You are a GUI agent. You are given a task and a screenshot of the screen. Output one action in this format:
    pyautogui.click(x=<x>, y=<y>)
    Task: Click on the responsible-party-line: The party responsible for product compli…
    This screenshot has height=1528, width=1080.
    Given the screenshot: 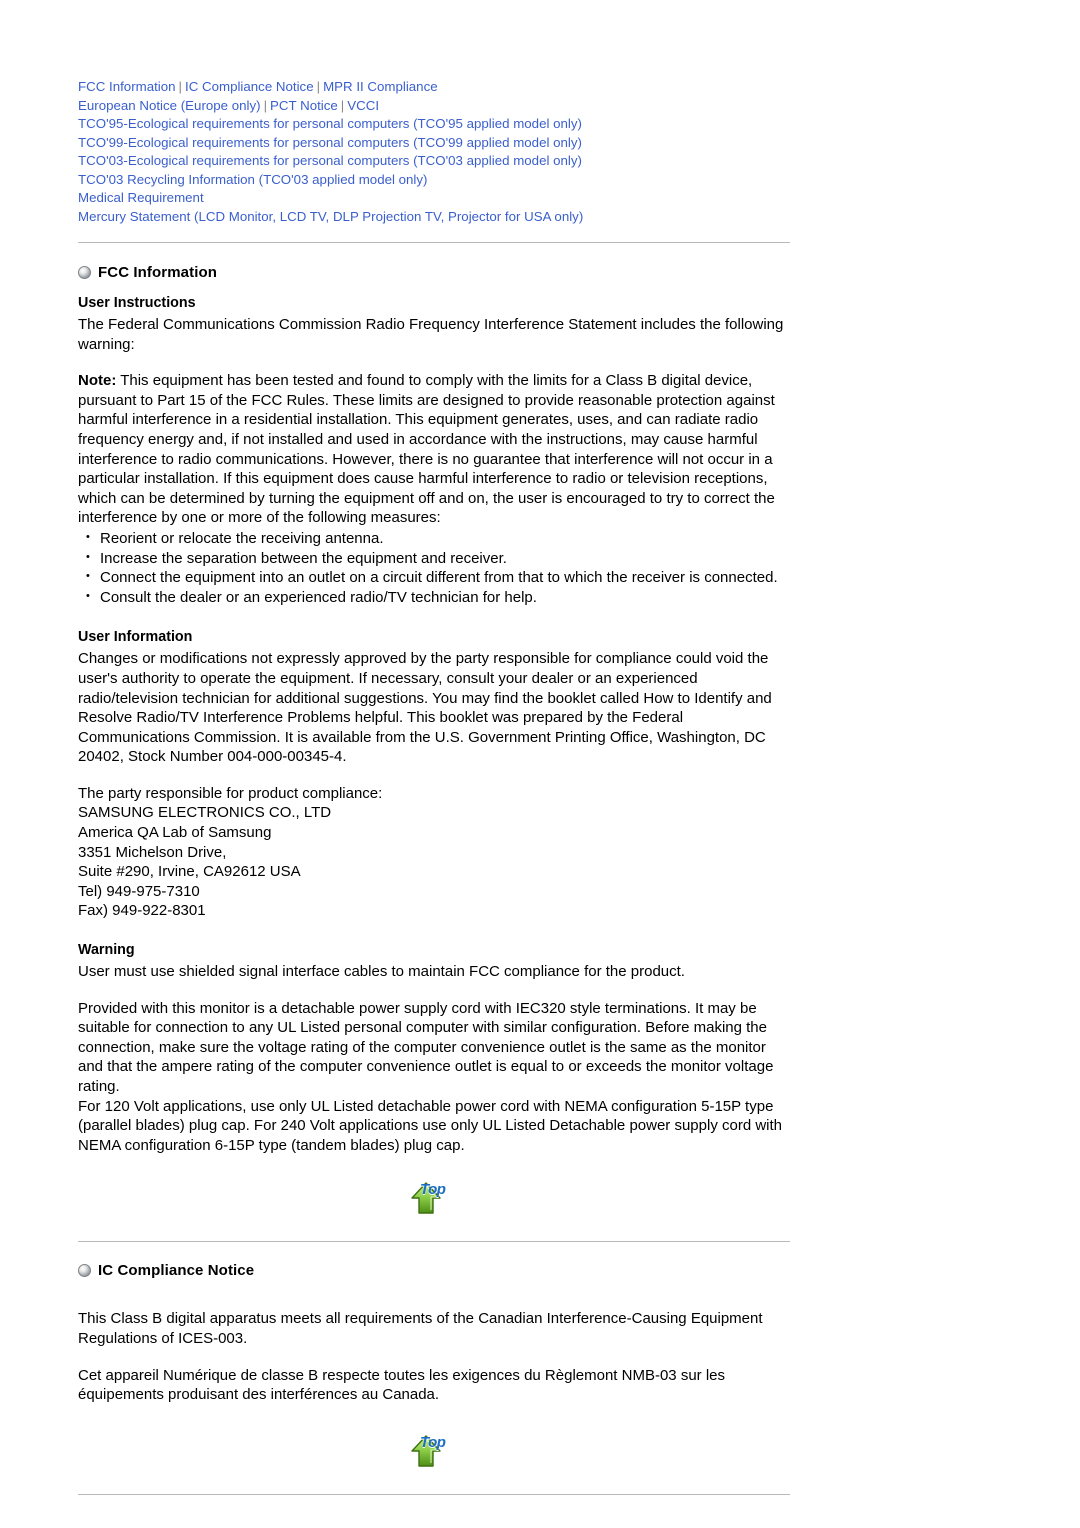 What is the action you would take?
    pyautogui.click(x=230, y=793)
    